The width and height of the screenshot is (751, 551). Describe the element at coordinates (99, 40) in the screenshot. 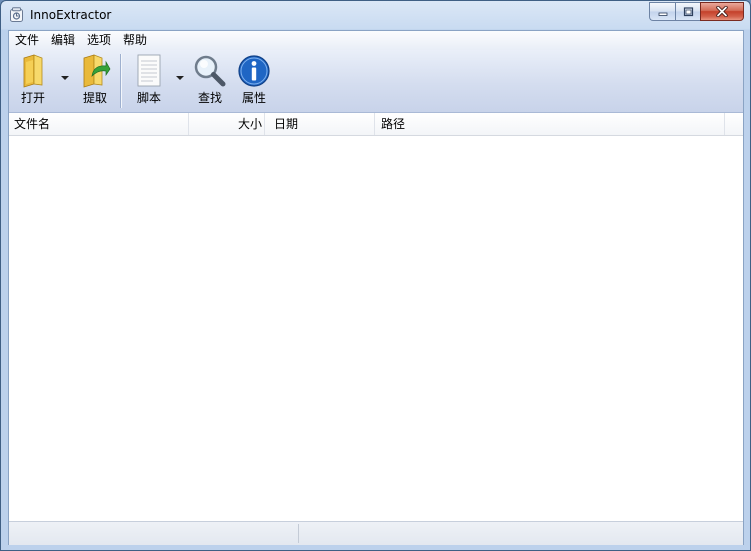

I see `menu-options: 选项` at that location.